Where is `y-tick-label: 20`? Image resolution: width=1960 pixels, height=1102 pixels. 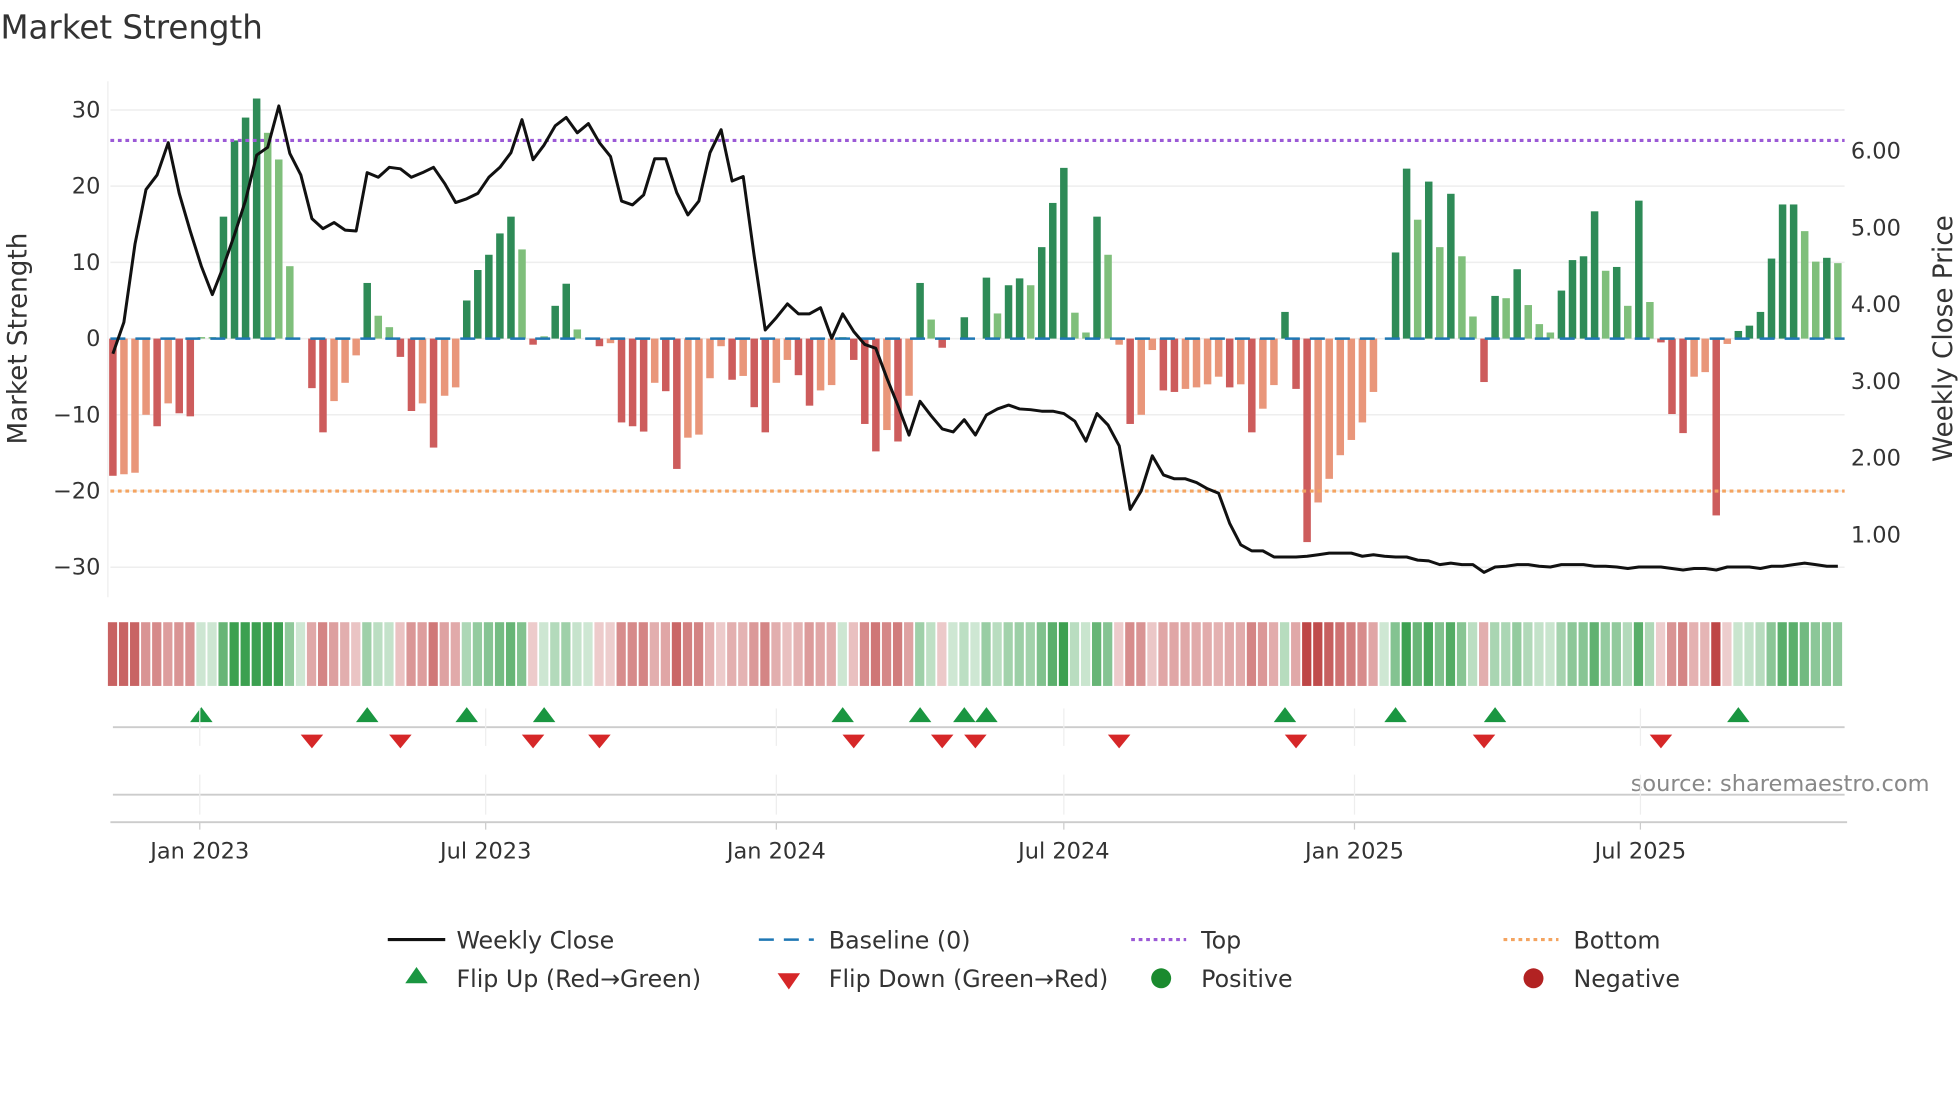
y-tick-label: 20 is located at coordinates (86, 187).